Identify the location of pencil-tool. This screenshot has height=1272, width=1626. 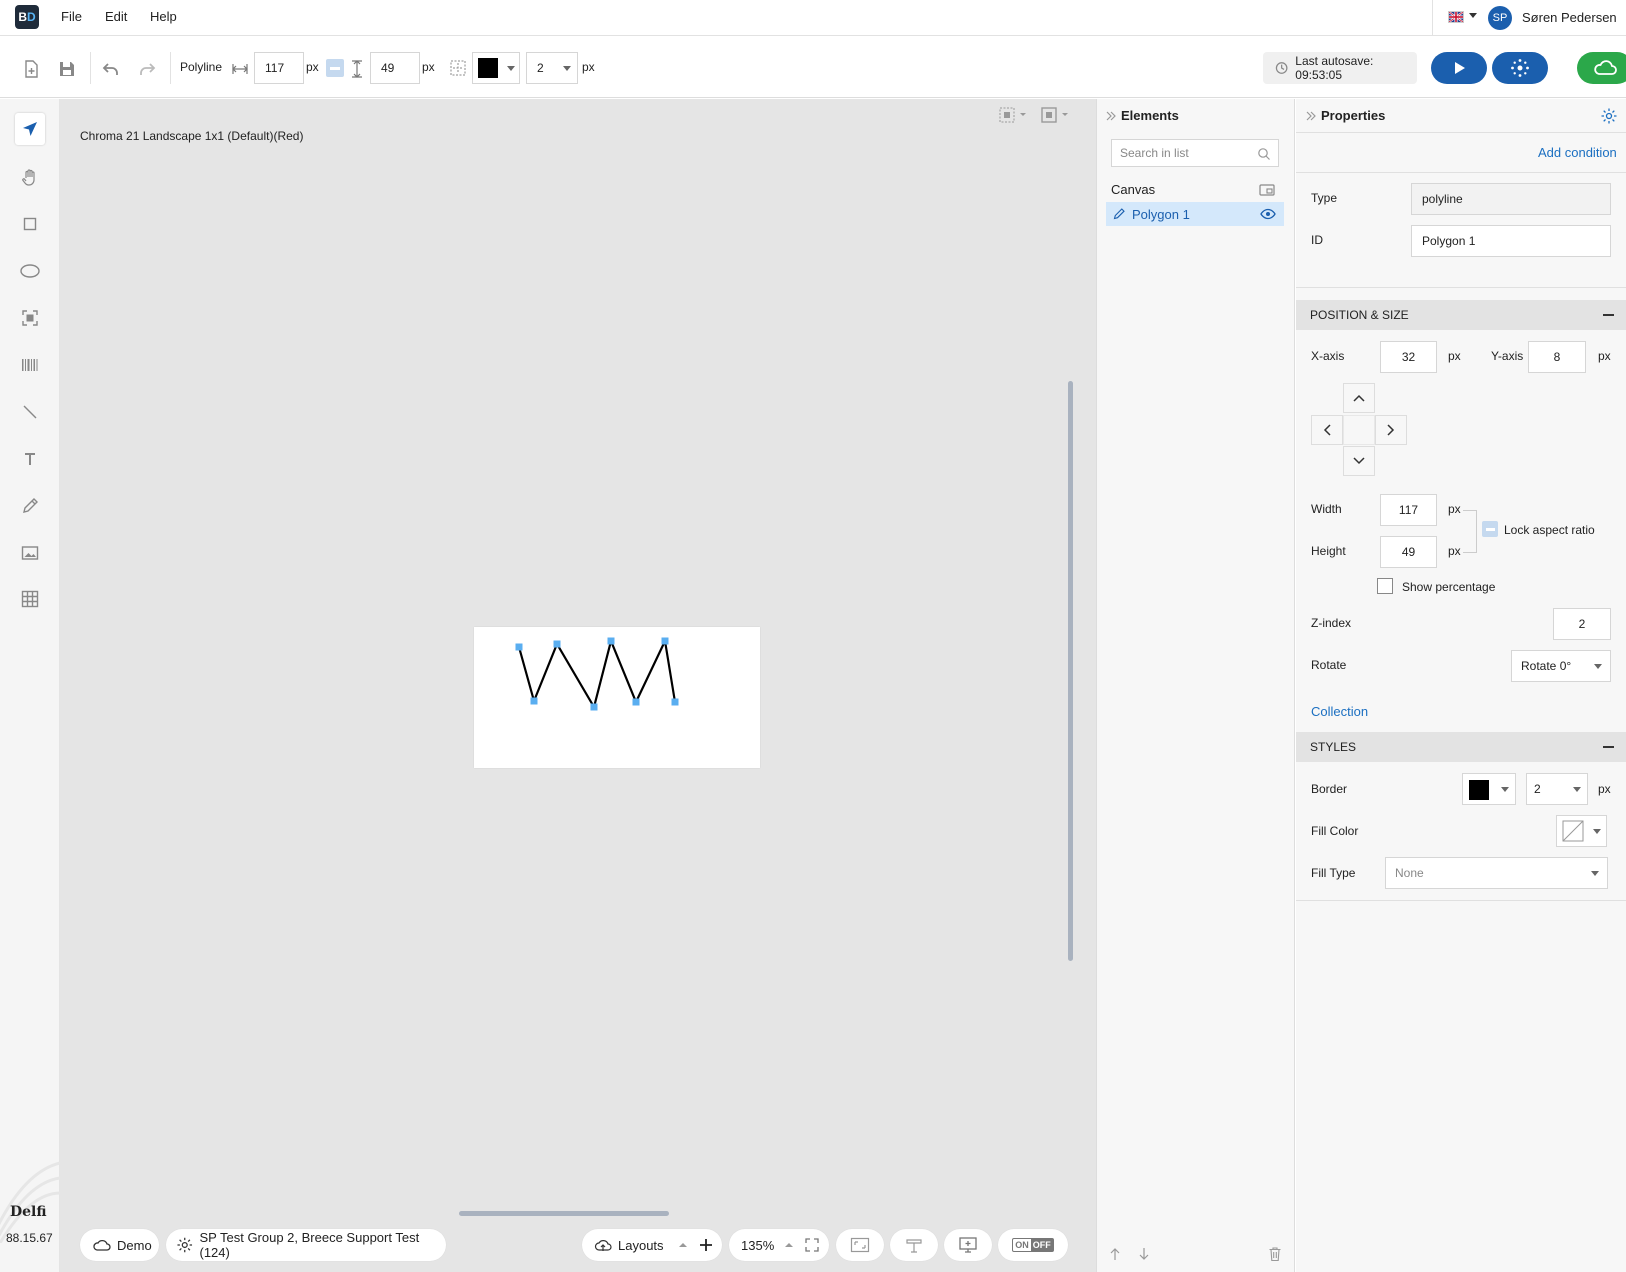
(30, 506).